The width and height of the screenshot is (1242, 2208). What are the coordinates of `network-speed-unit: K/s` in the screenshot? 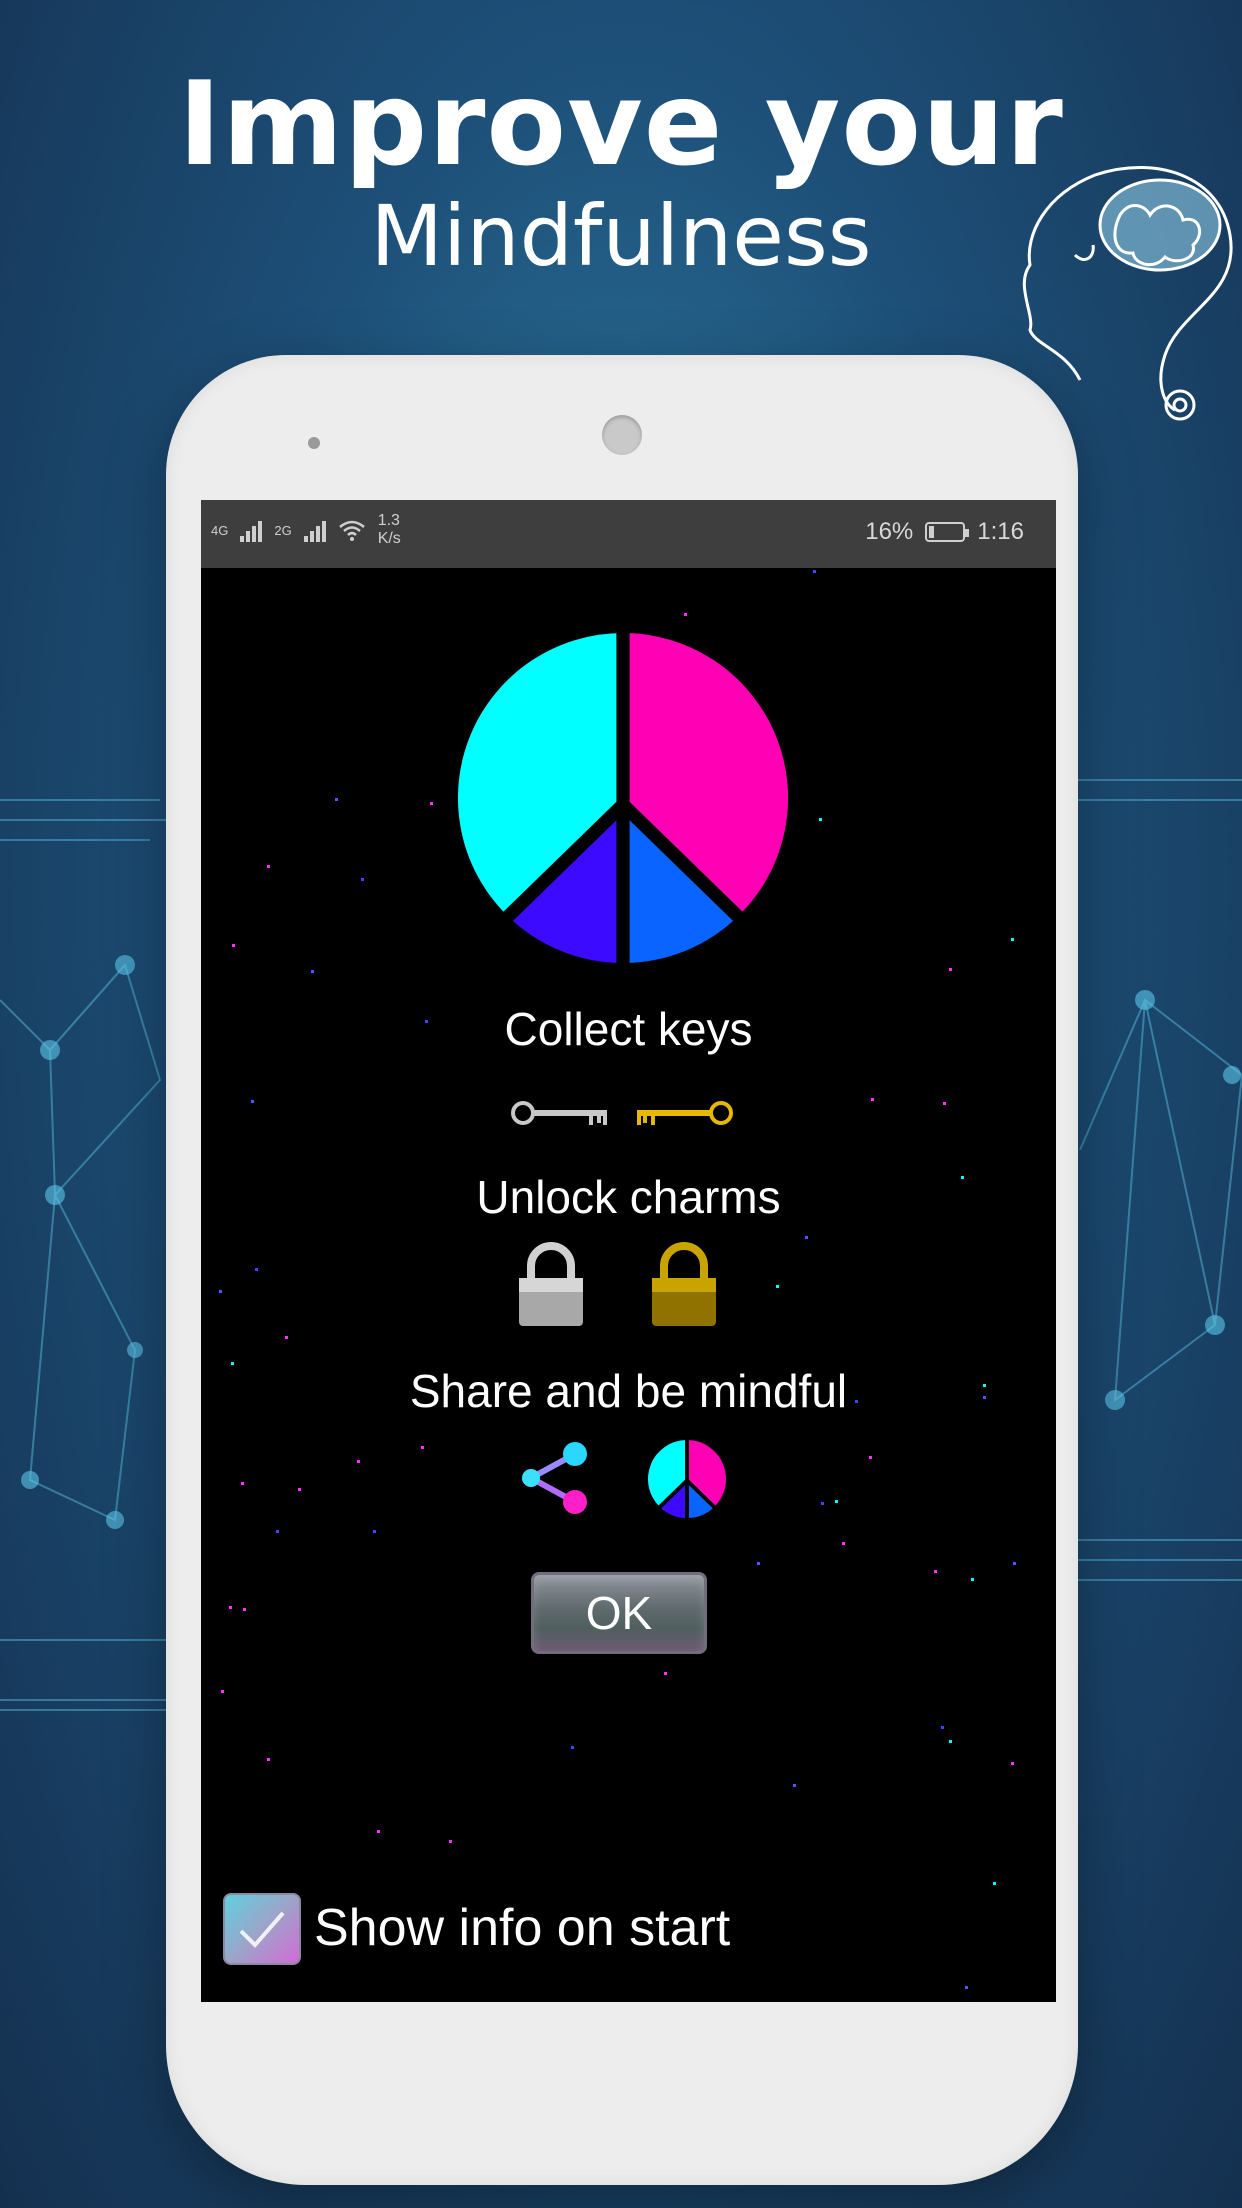 It's located at (389, 538).